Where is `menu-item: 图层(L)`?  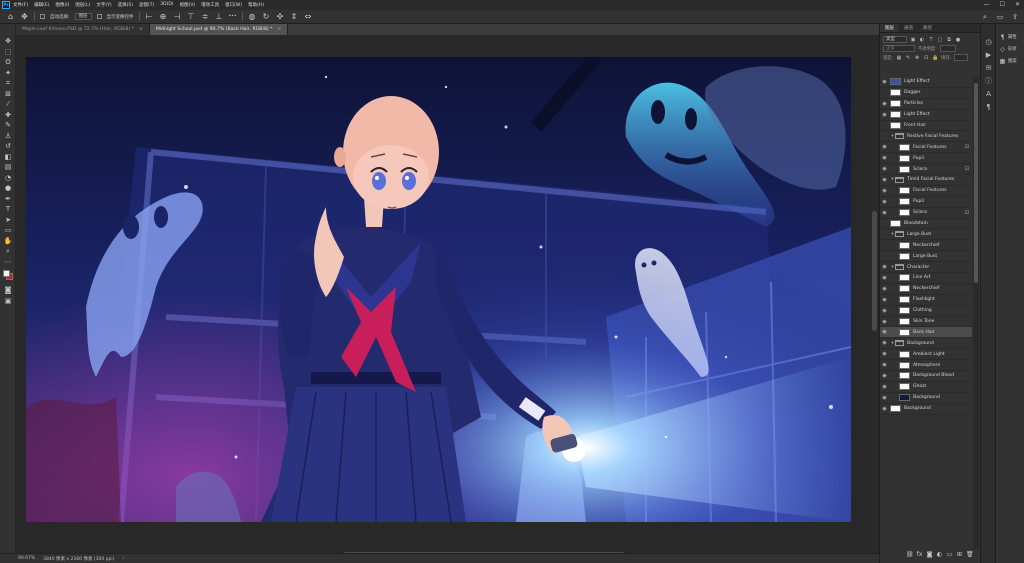 menu-item: 图层(L) is located at coordinates (82, 5).